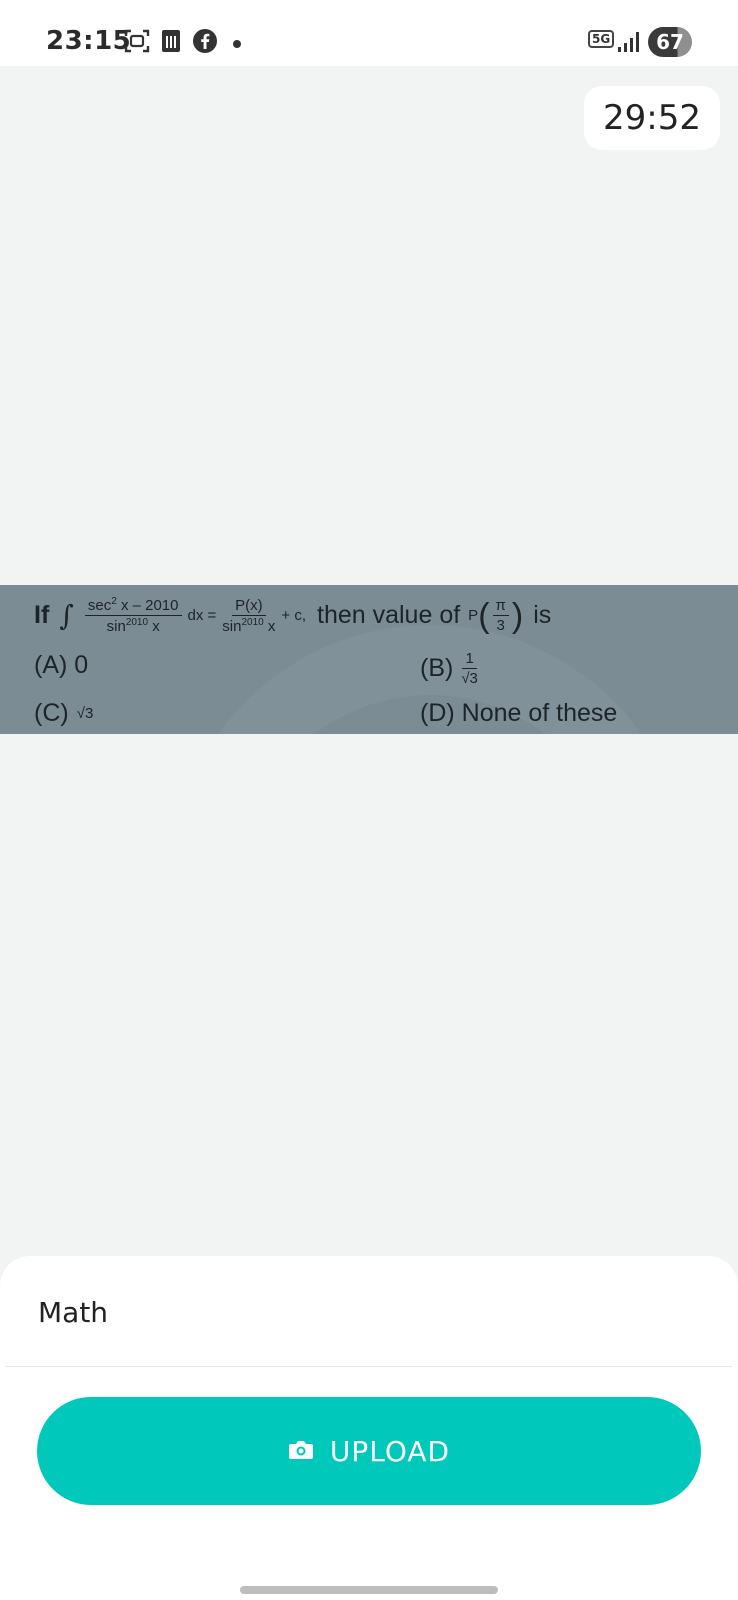  Describe the element at coordinates (369, 1590) in the screenshot. I see `home-indicator` at that location.